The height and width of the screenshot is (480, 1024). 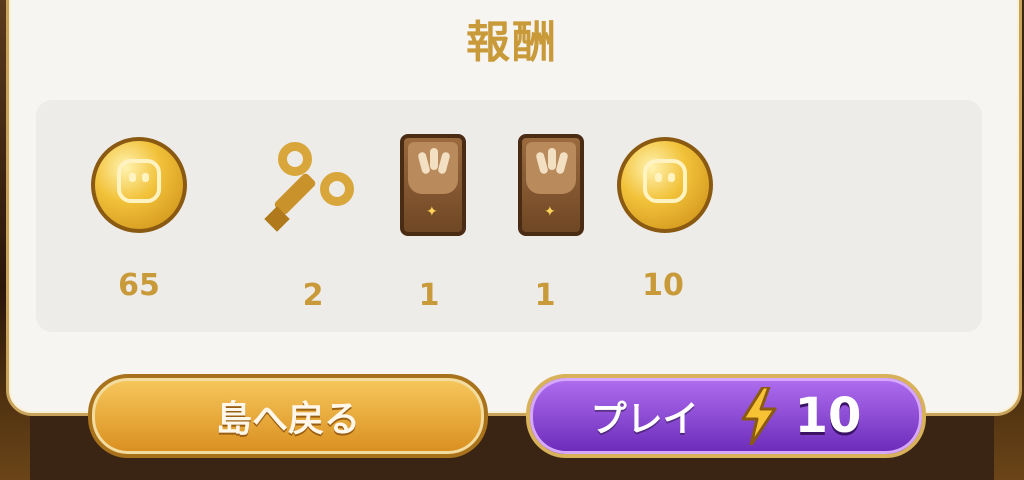 What do you see at coordinates (512, 42) in the screenshot?
I see `panel-title: 報酬` at bounding box center [512, 42].